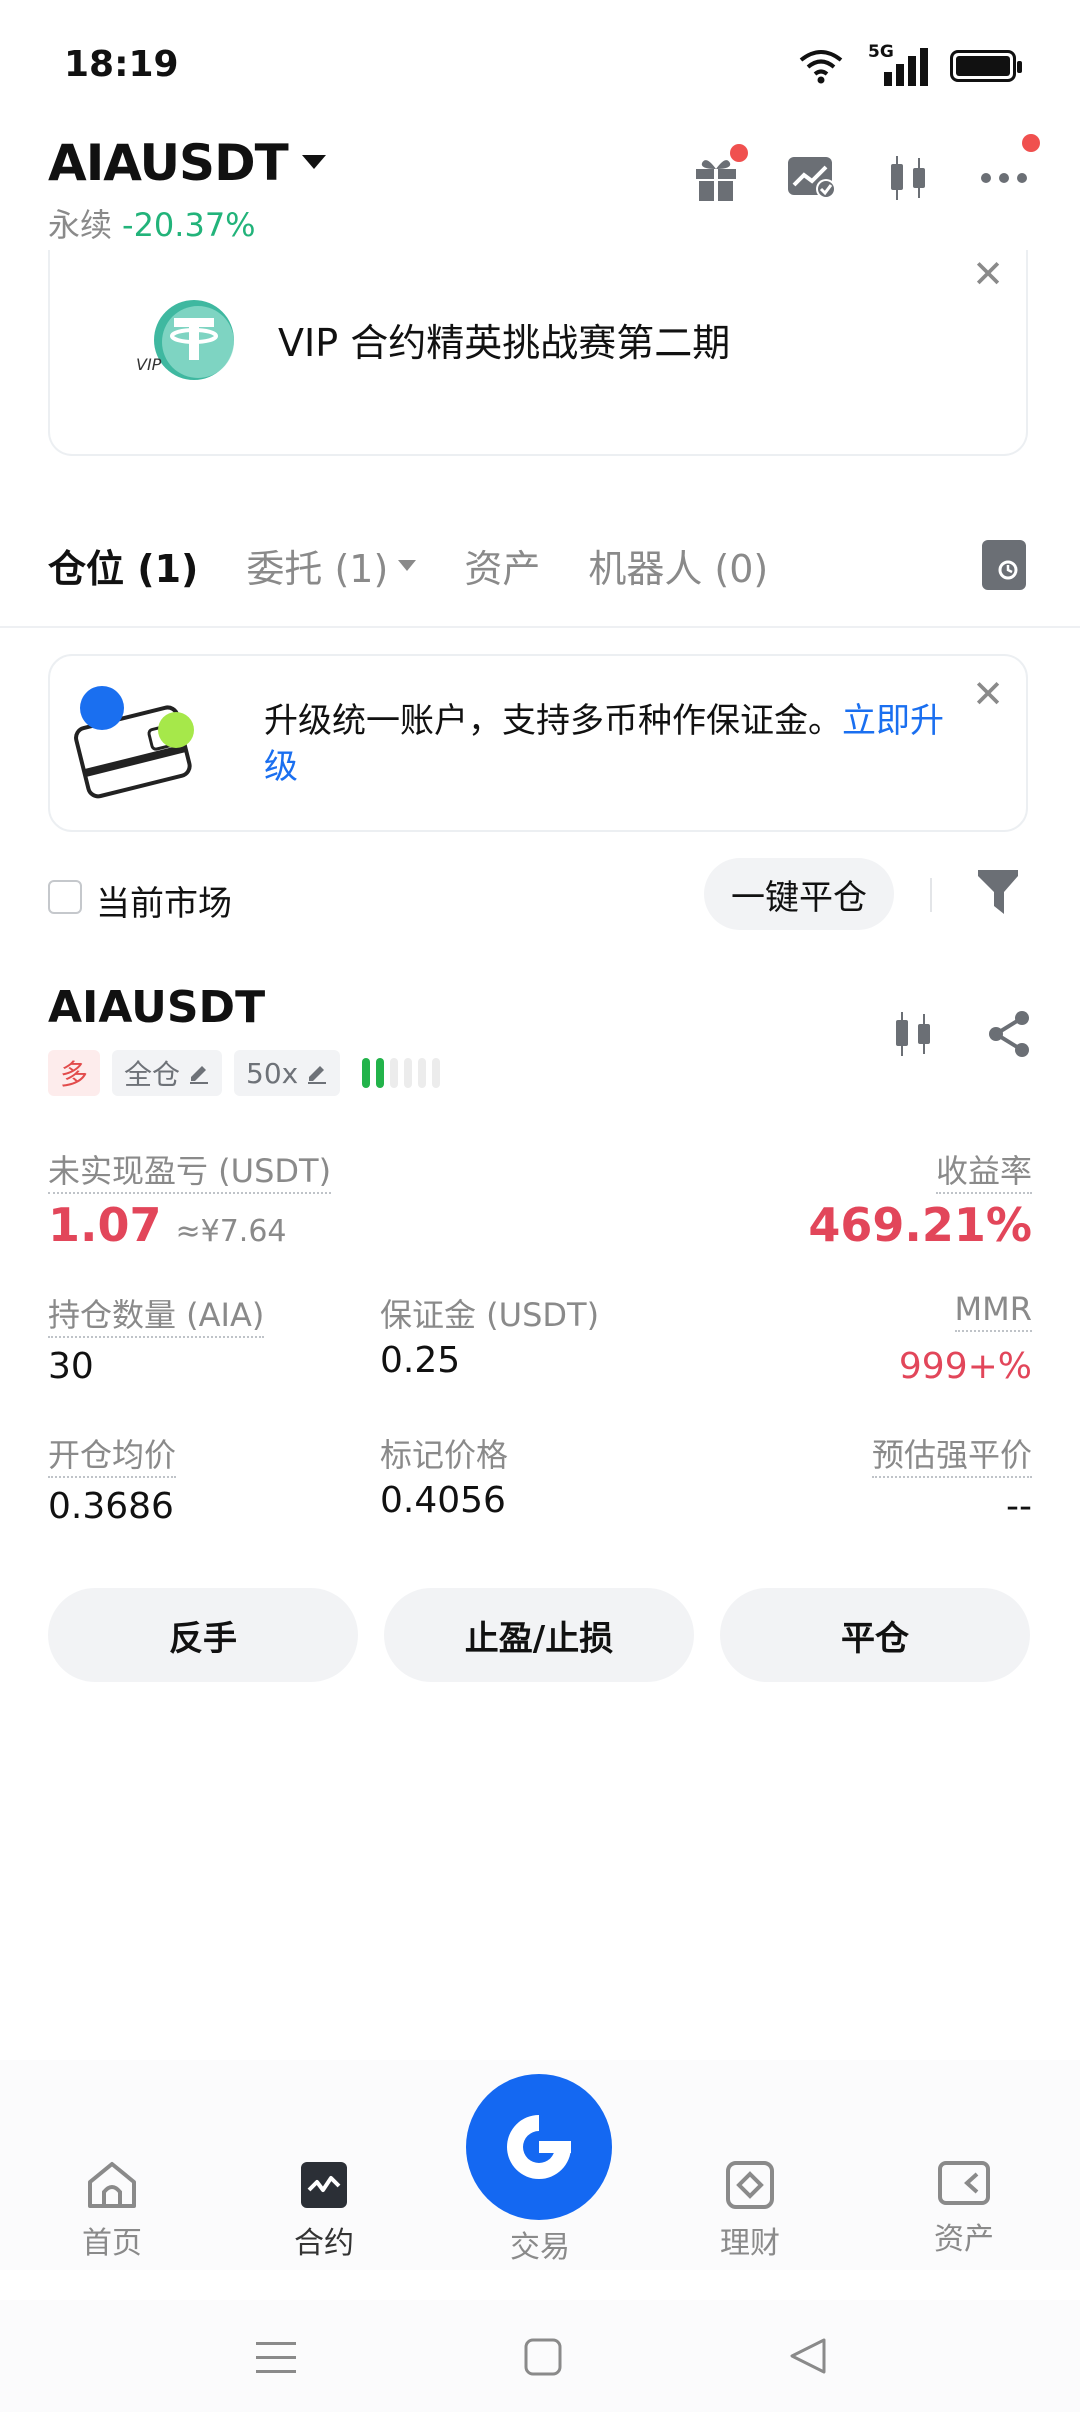  I want to click on entry-price-label: 开仓均价, so click(112, 1457).